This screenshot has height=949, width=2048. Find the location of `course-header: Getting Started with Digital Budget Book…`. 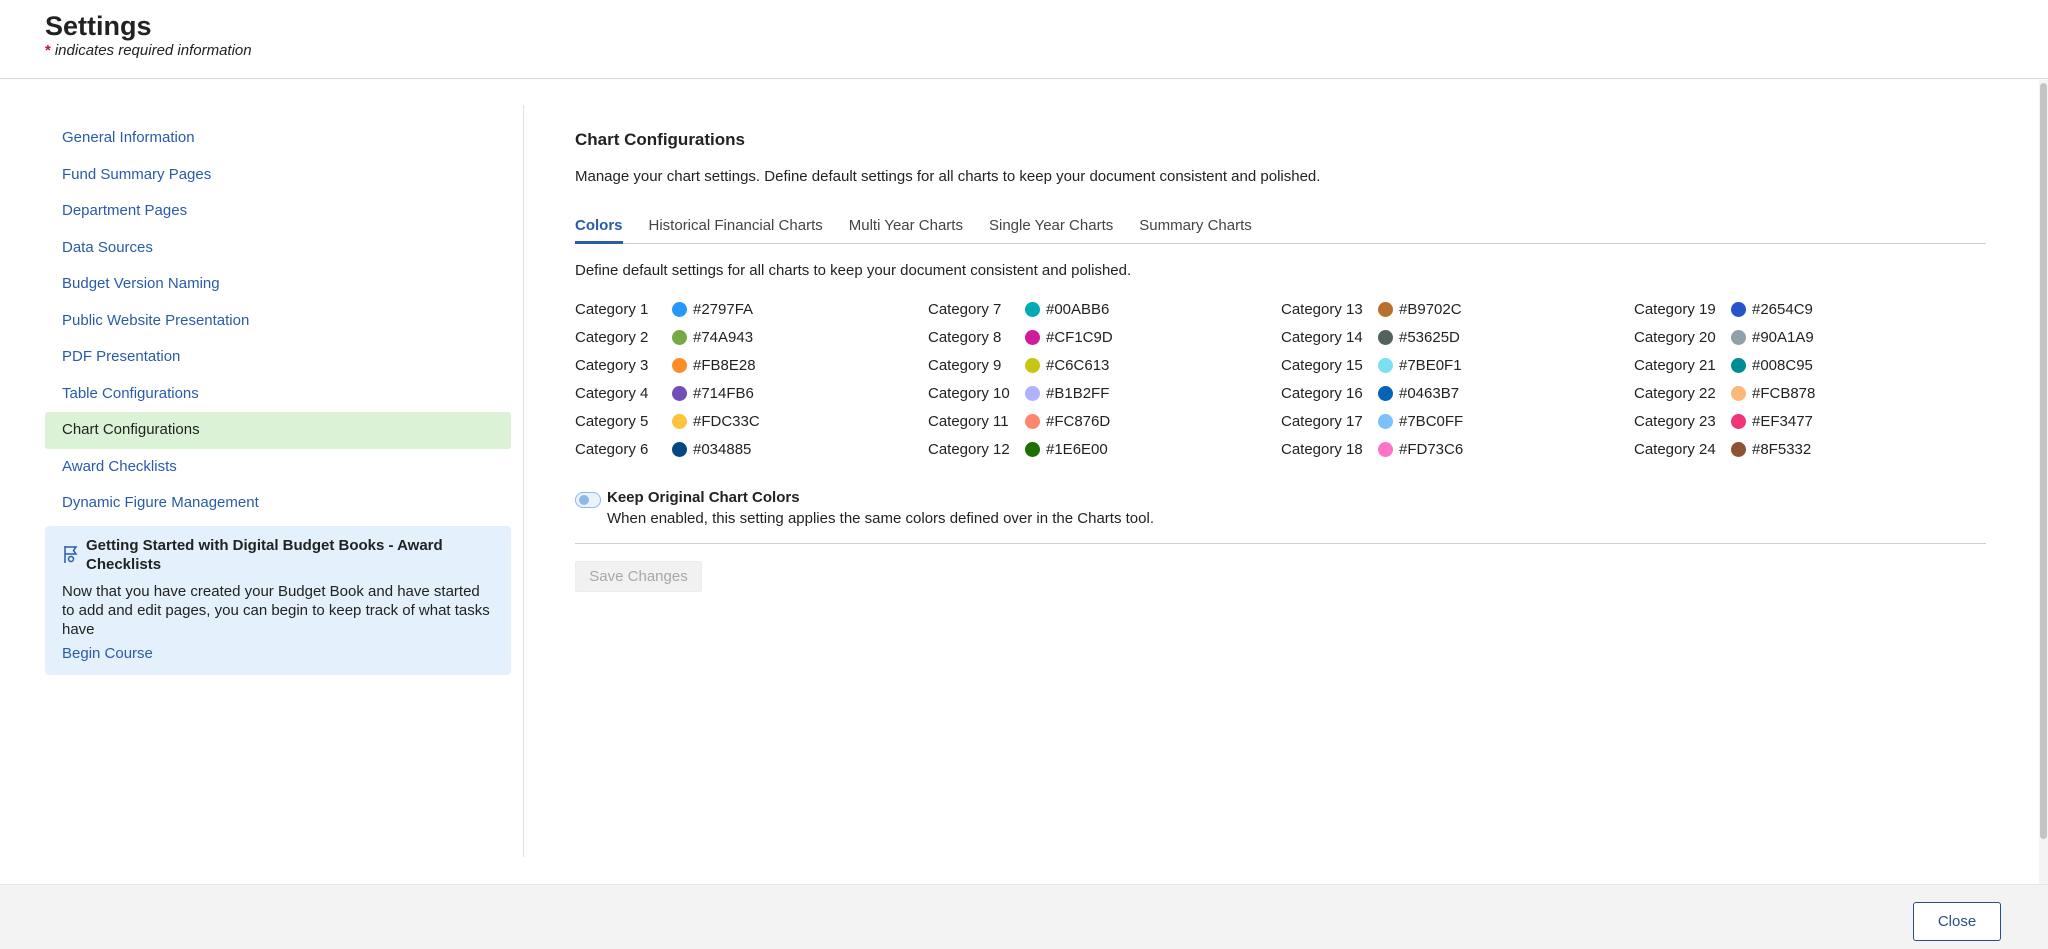

course-header: Getting Started with Digital Budget Book… is located at coordinates (278, 555).